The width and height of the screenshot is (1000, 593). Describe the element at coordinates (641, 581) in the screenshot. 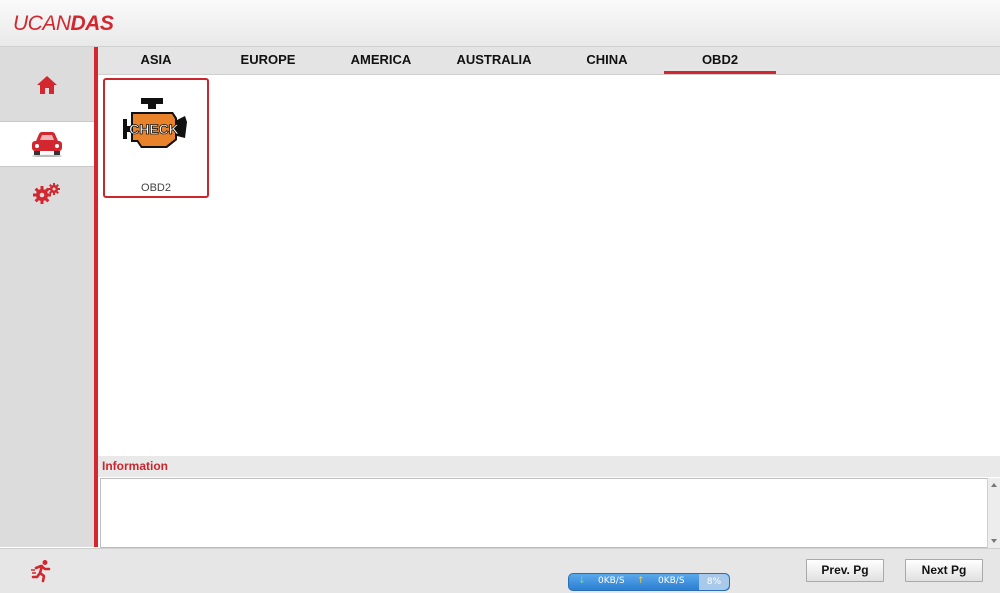

I see `upload-arrow-icon: ↑` at that location.